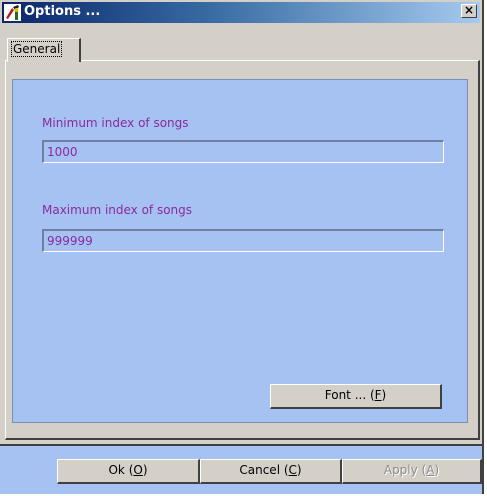 The image size is (487, 496). What do you see at coordinates (241, 12) in the screenshot?
I see `title-bar: Options ... ×` at bounding box center [241, 12].